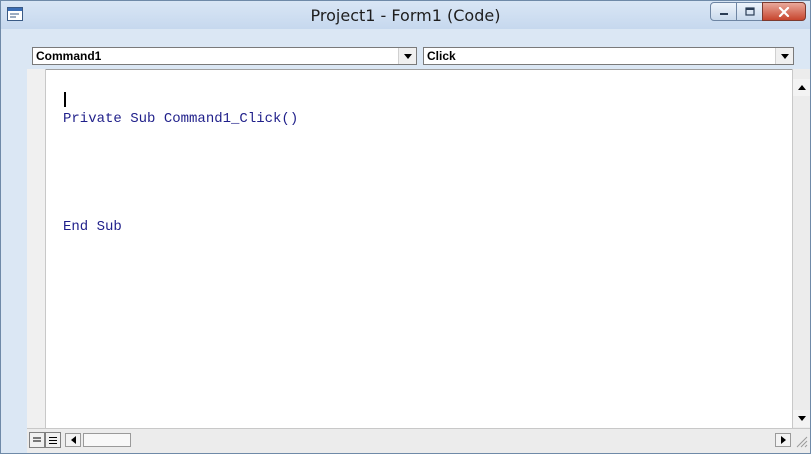 The width and height of the screenshot is (811, 454). What do you see at coordinates (65, 99) in the screenshot?
I see `text-caret` at bounding box center [65, 99].